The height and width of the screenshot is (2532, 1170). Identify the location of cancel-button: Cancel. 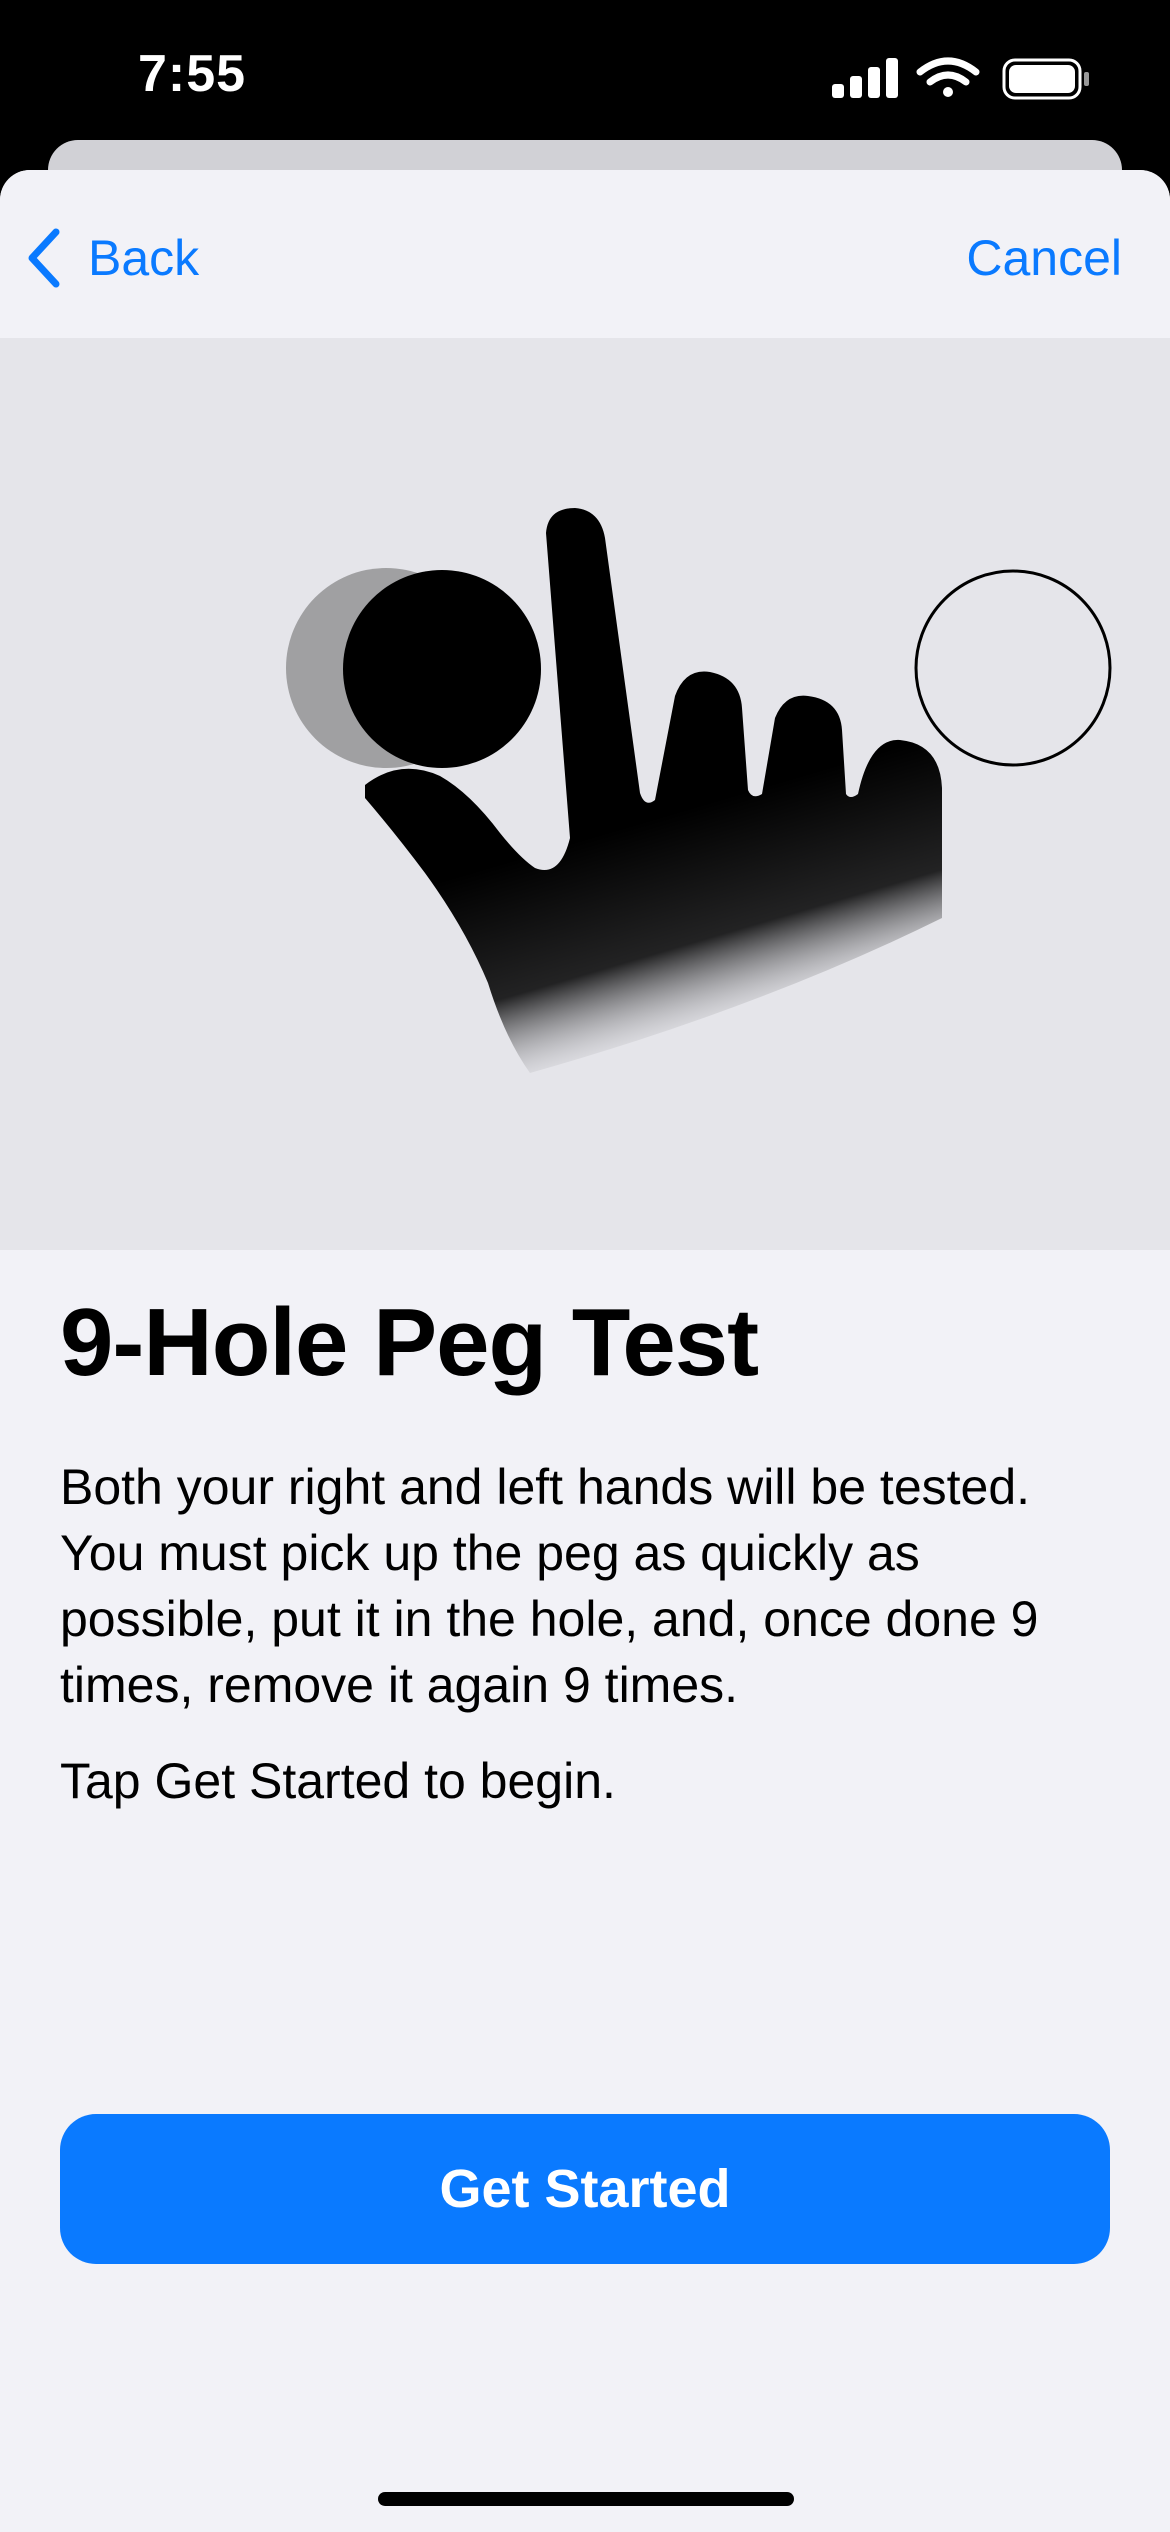
(1044, 258).